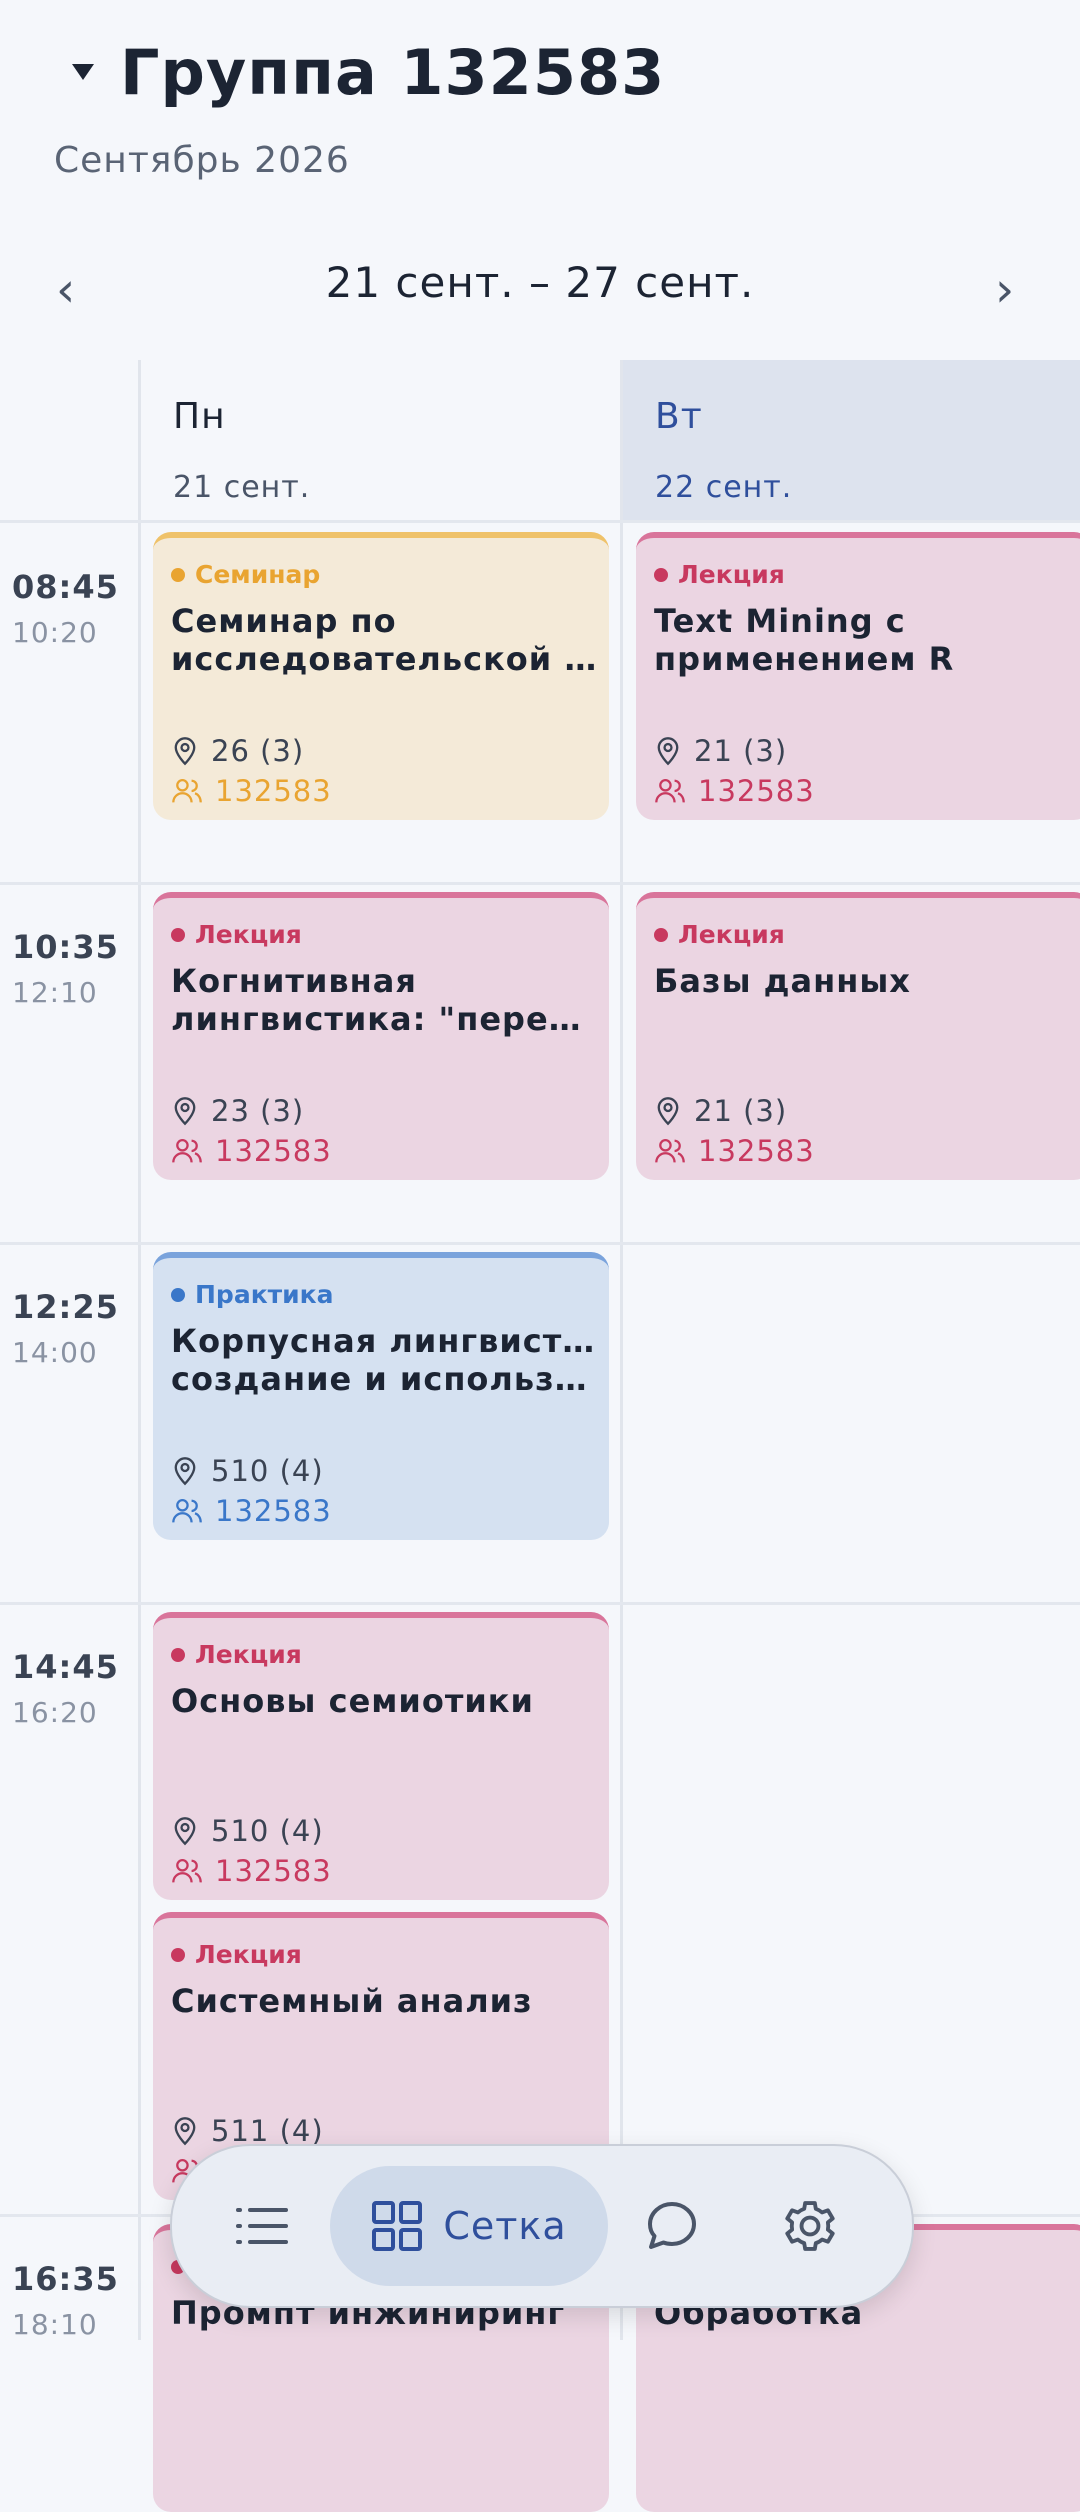 The image size is (1080, 2512). What do you see at coordinates (83, 72) in the screenshot?
I see `collapse-triangle-icon` at bounding box center [83, 72].